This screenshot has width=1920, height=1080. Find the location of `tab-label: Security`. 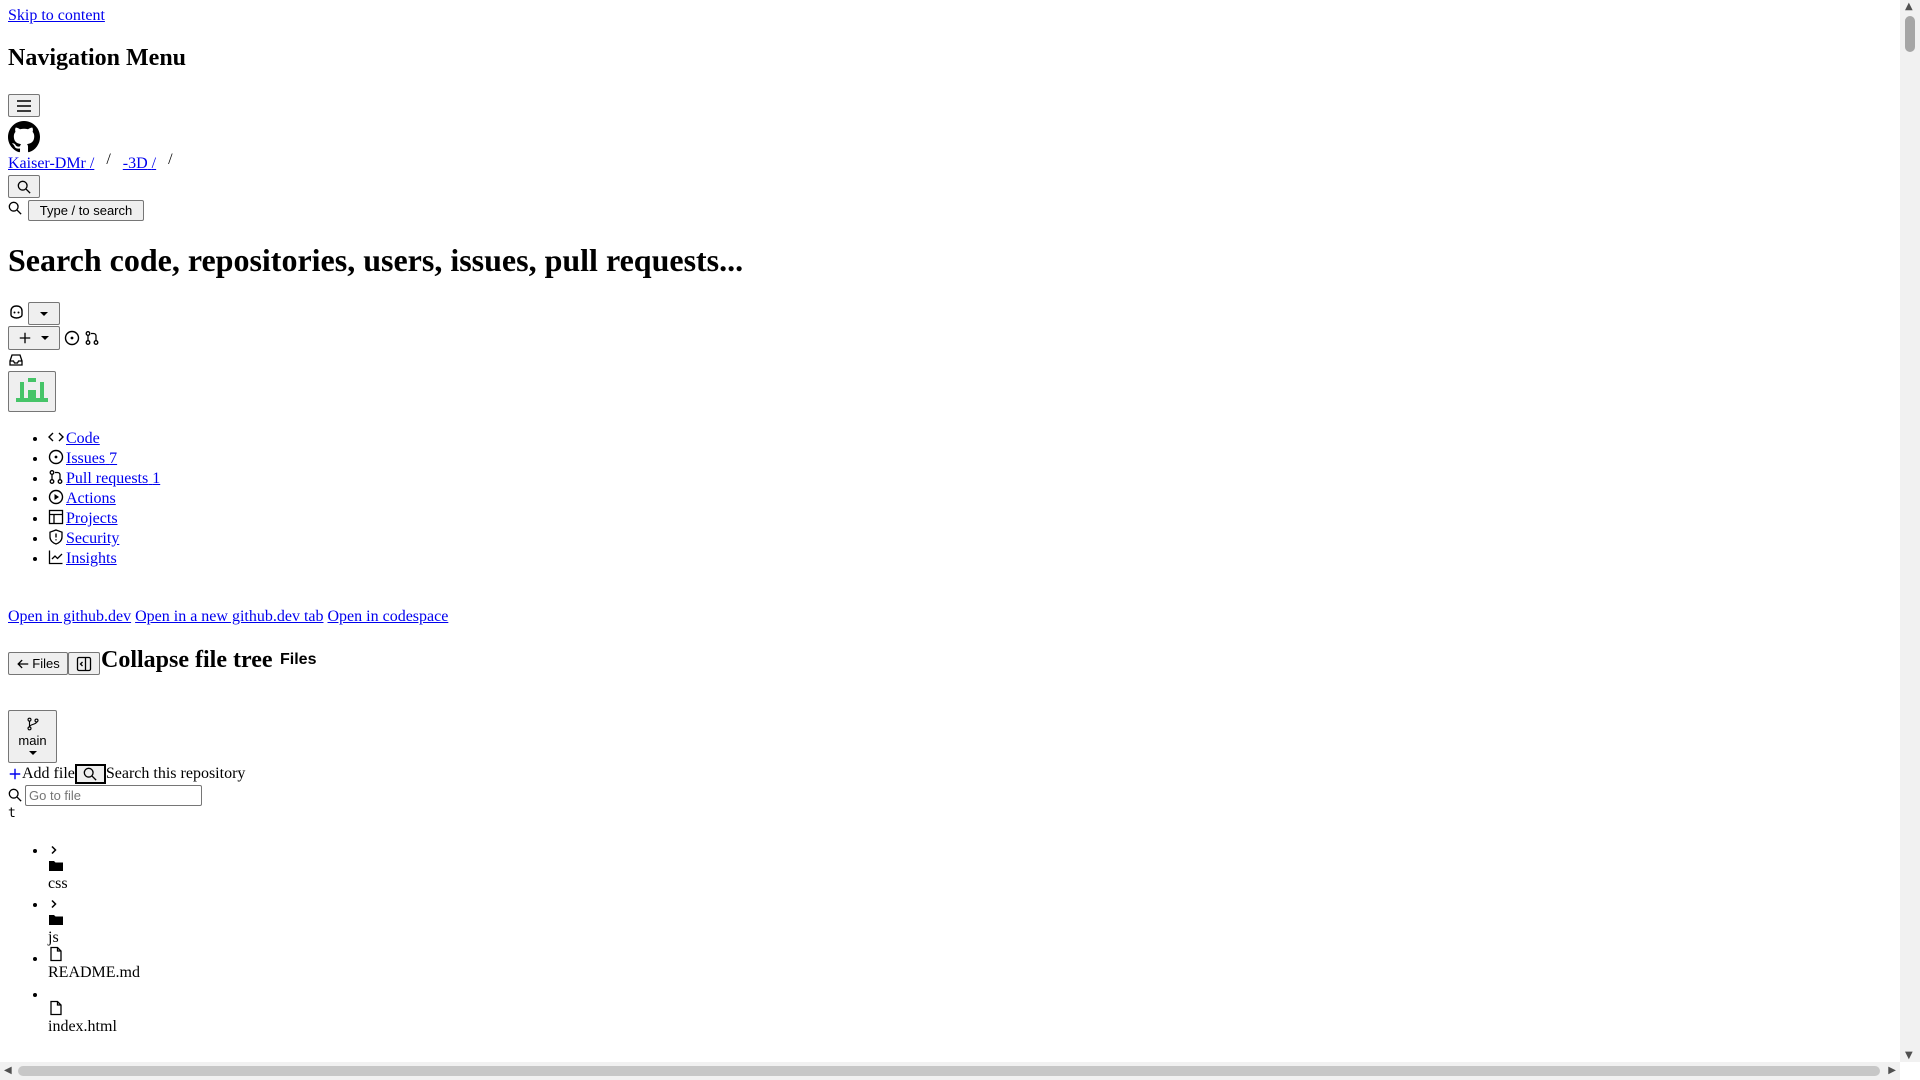

tab-label: Security is located at coordinates (93, 538).